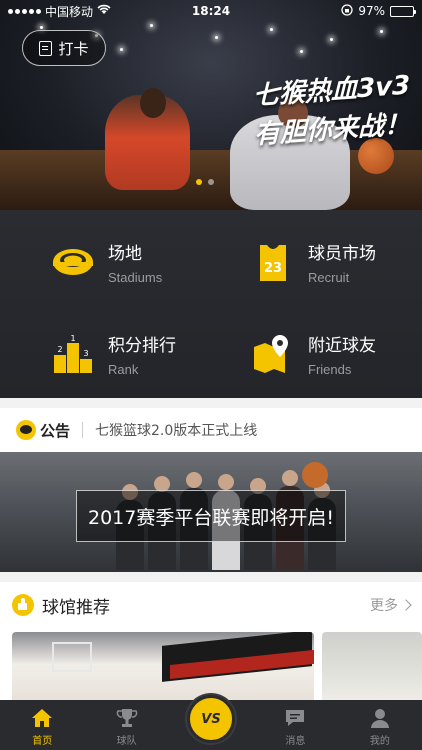 This screenshot has width=422, height=750. I want to click on tab-label: 我的, so click(379, 741).